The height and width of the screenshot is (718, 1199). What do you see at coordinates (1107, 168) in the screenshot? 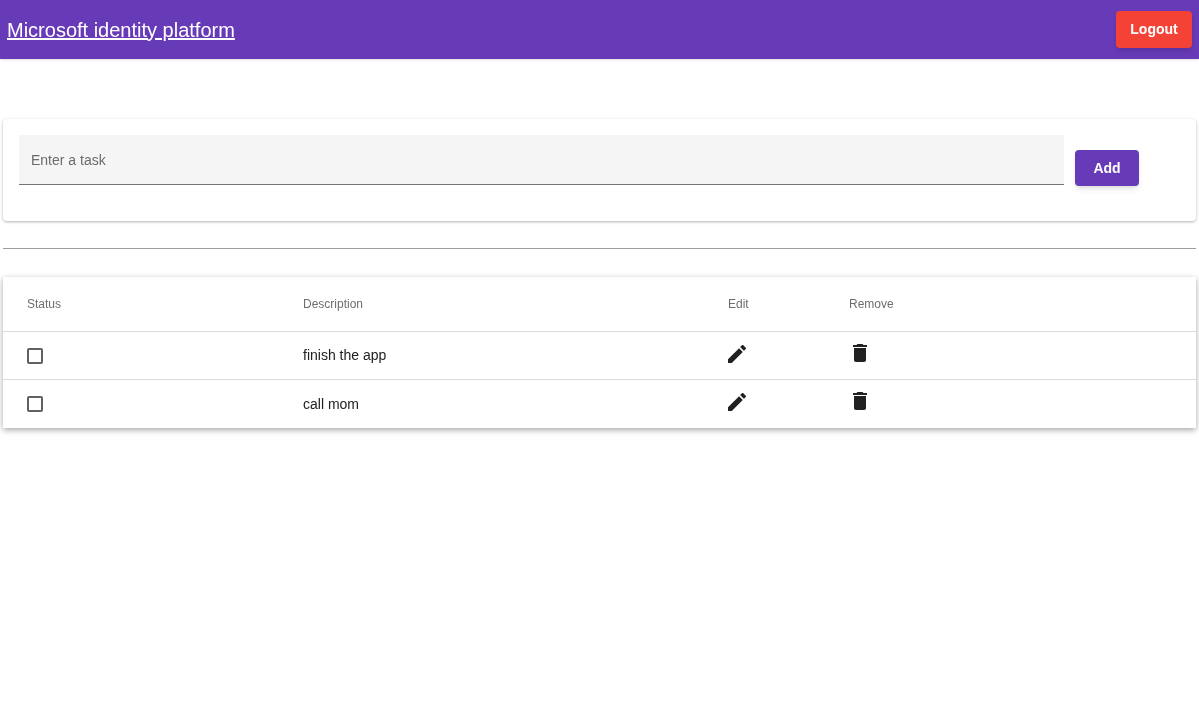
I see `add-button: Add` at bounding box center [1107, 168].